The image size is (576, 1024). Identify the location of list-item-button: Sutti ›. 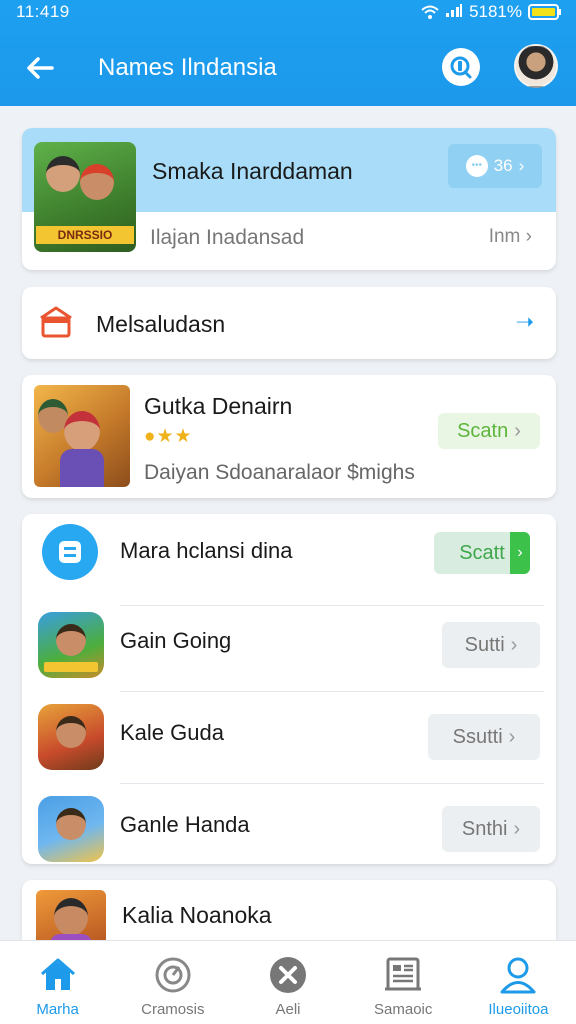
(491, 645).